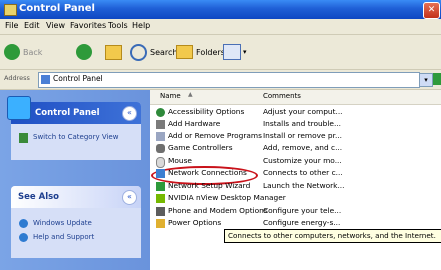 Image resolution: width=441 pixels, height=270 pixels. Describe the element at coordinates (160, 223) in the screenshot. I see `power-icon` at that location.